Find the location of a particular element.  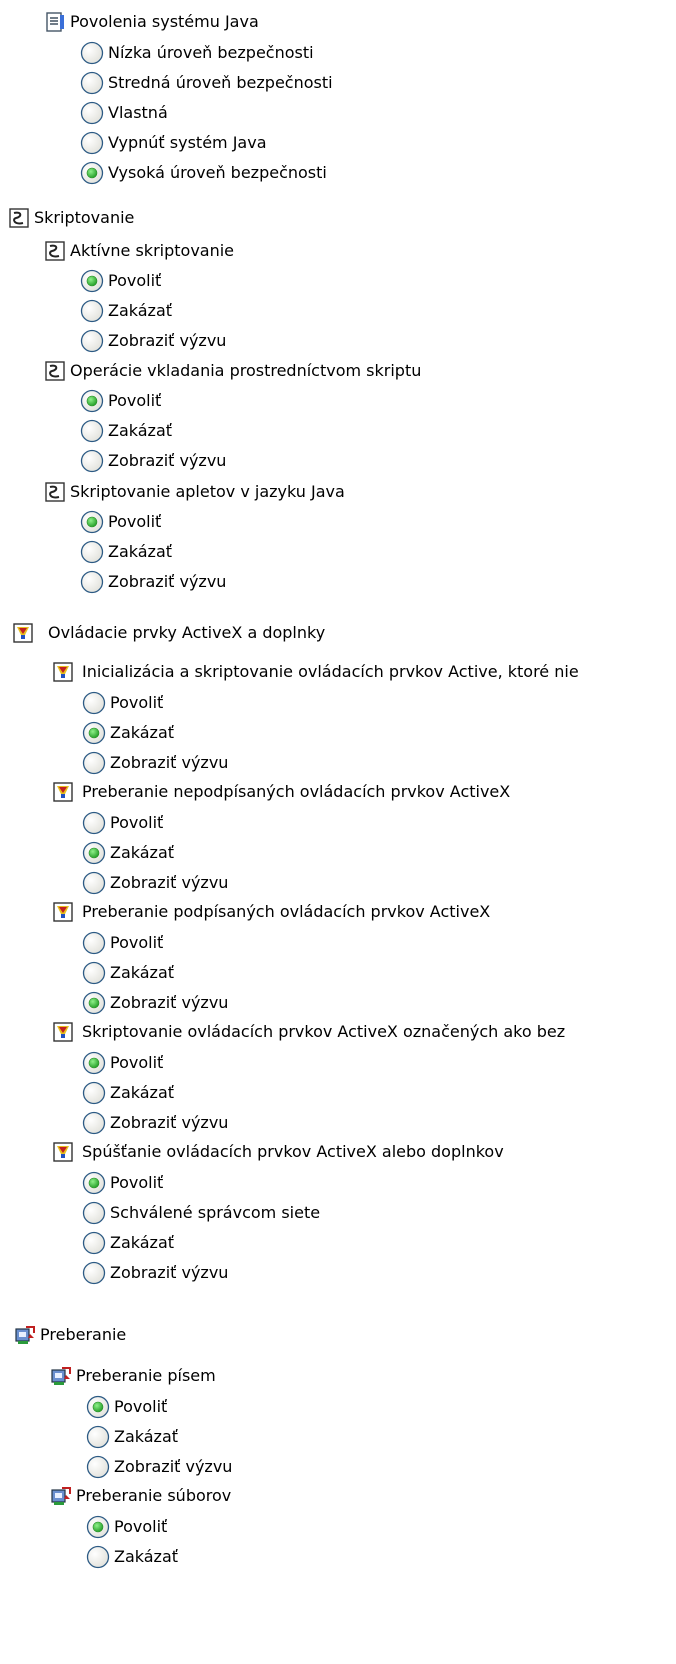

java-option-high: Vysoká úroveň bezpečnosti is located at coordinates (203, 173).